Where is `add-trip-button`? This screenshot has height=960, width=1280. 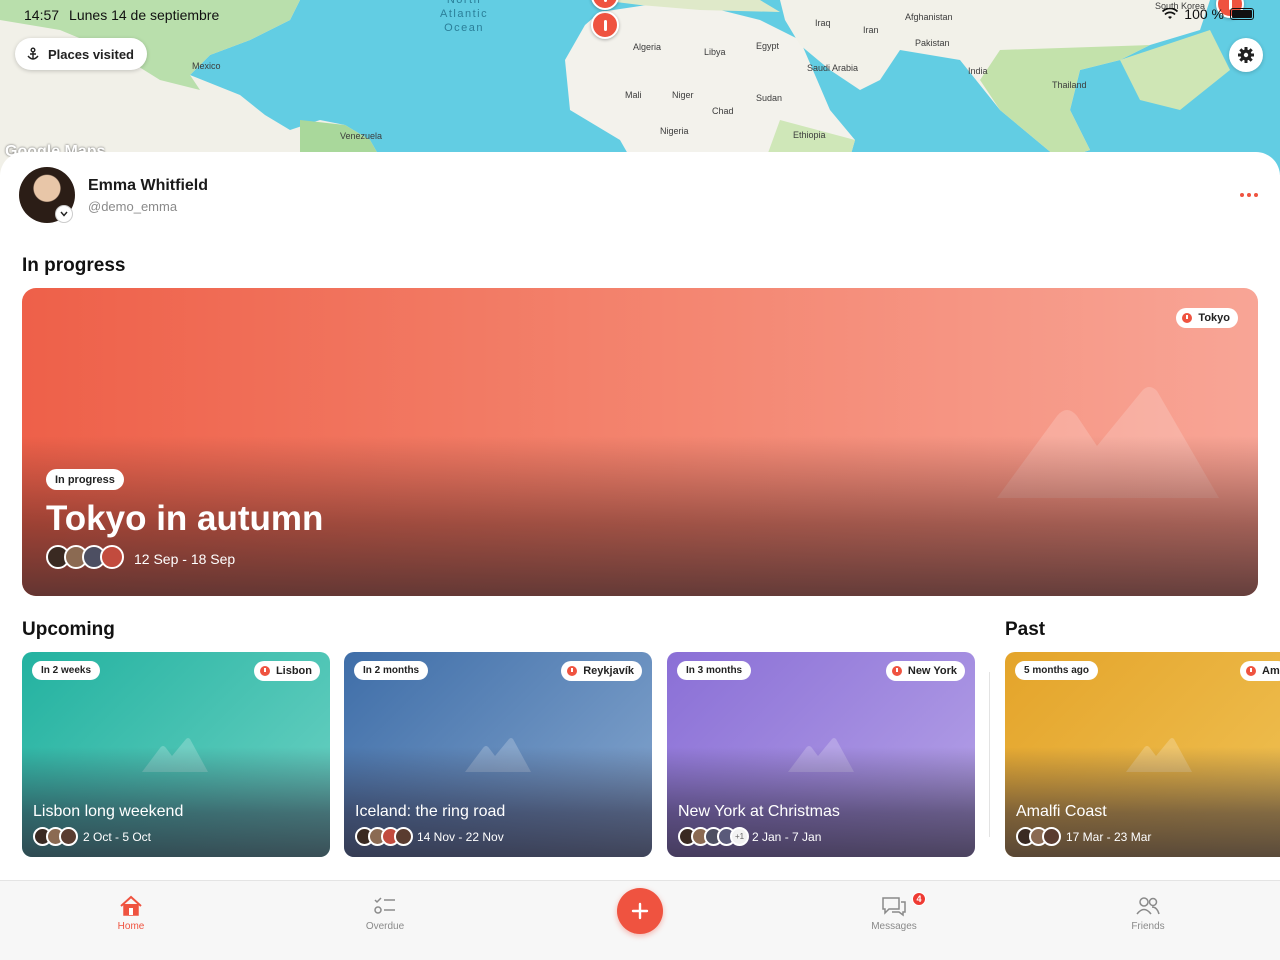
add-trip-button is located at coordinates (640, 911).